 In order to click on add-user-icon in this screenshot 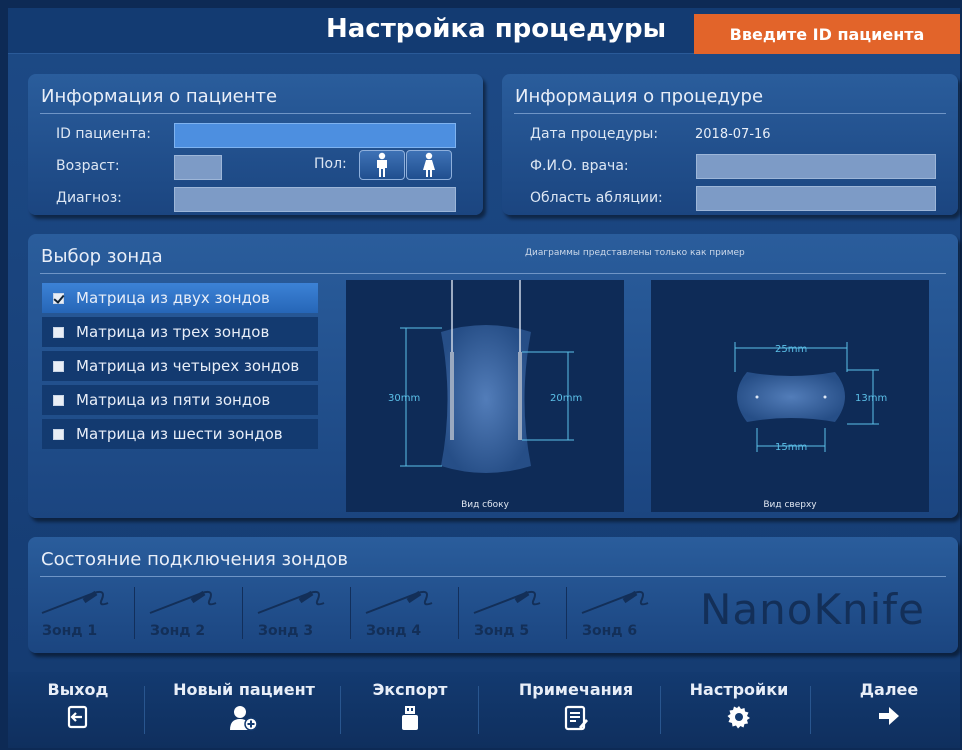, I will do `click(244, 718)`.